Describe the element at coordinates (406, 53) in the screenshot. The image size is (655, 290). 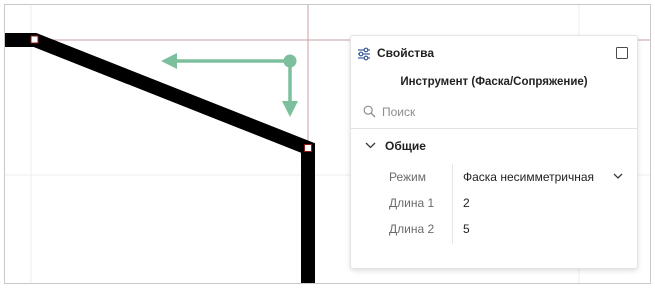
I see `panel-title: Свойства` at that location.